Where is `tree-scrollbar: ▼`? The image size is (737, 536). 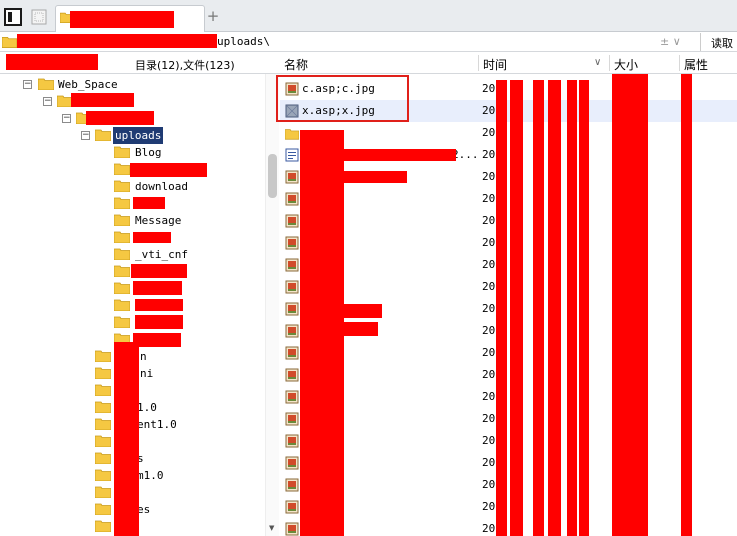
tree-scrollbar: ▼ is located at coordinates (272, 305).